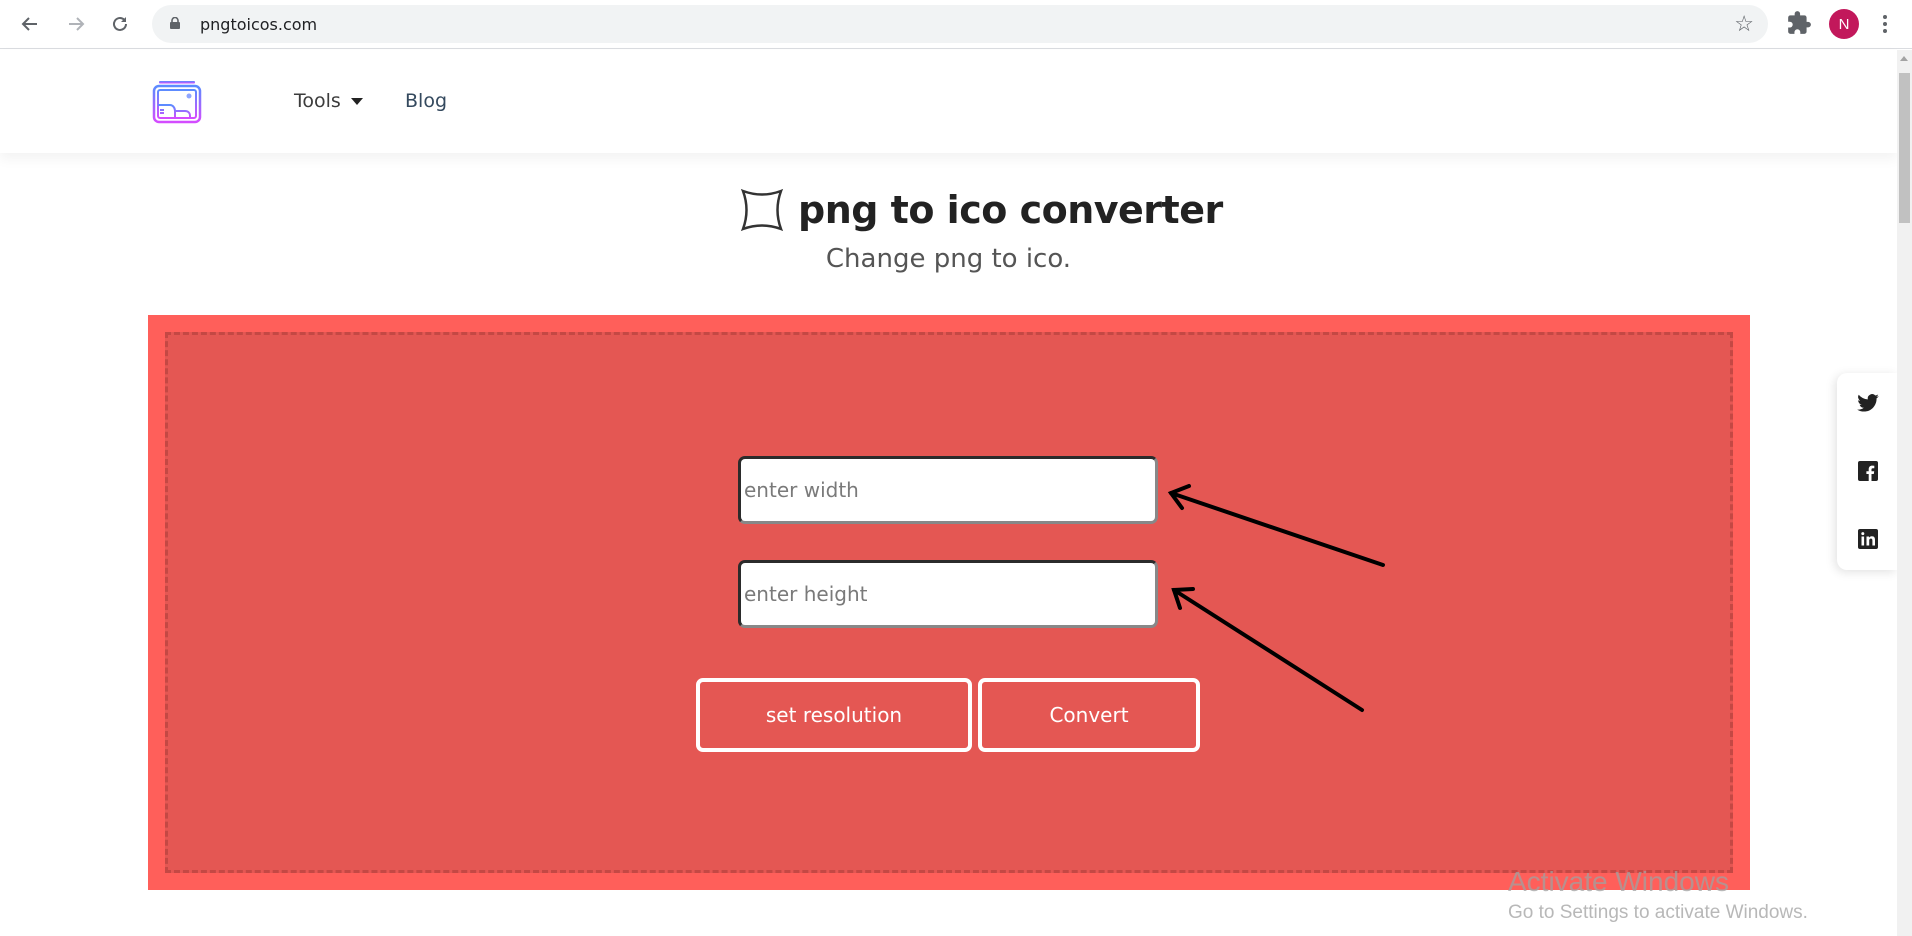  Describe the element at coordinates (1904, 58) in the screenshot. I see `scroll-up-arrow-icon` at that location.